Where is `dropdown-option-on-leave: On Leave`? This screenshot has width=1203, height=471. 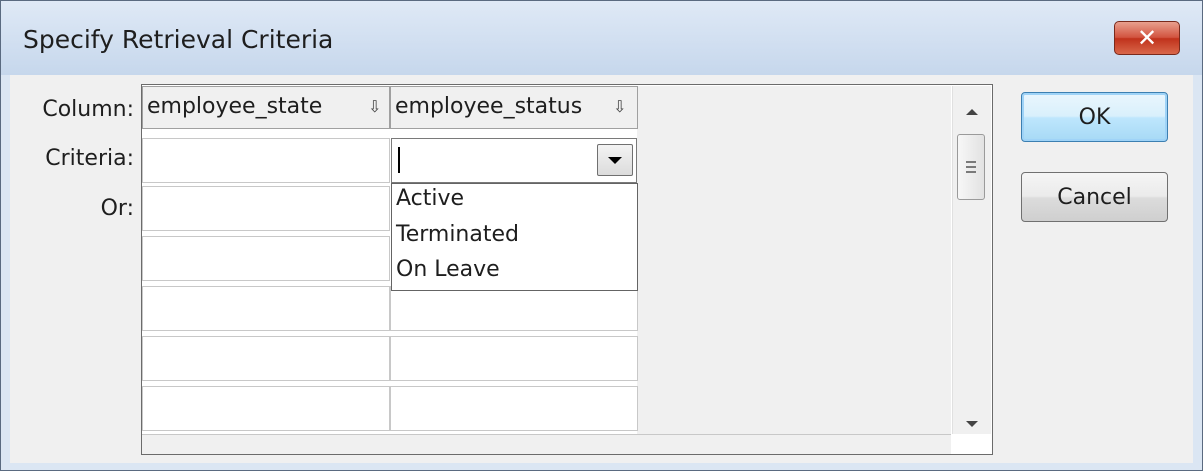 dropdown-option-on-leave: On Leave is located at coordinates (448, 269).